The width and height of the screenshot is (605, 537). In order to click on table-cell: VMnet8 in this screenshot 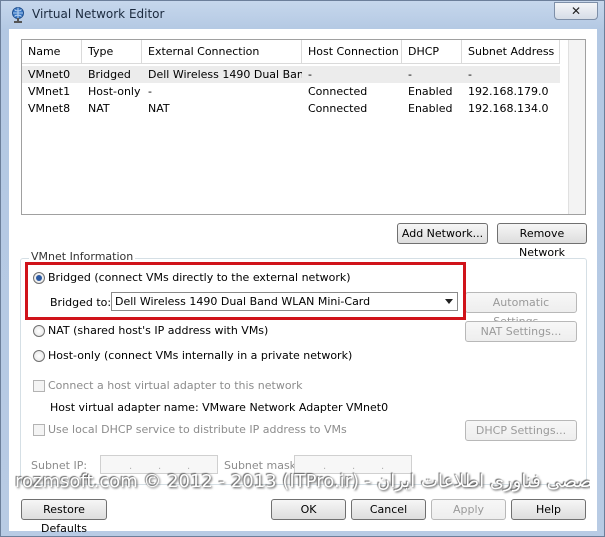, I will do `click(49, 108)`.